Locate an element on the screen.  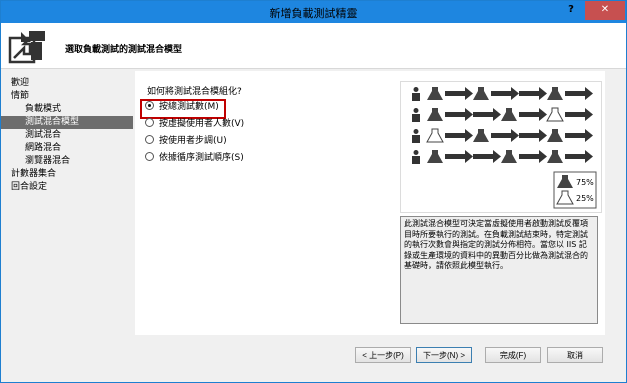
back-button: < 上一步(P) is located at coordinates (383, 355).